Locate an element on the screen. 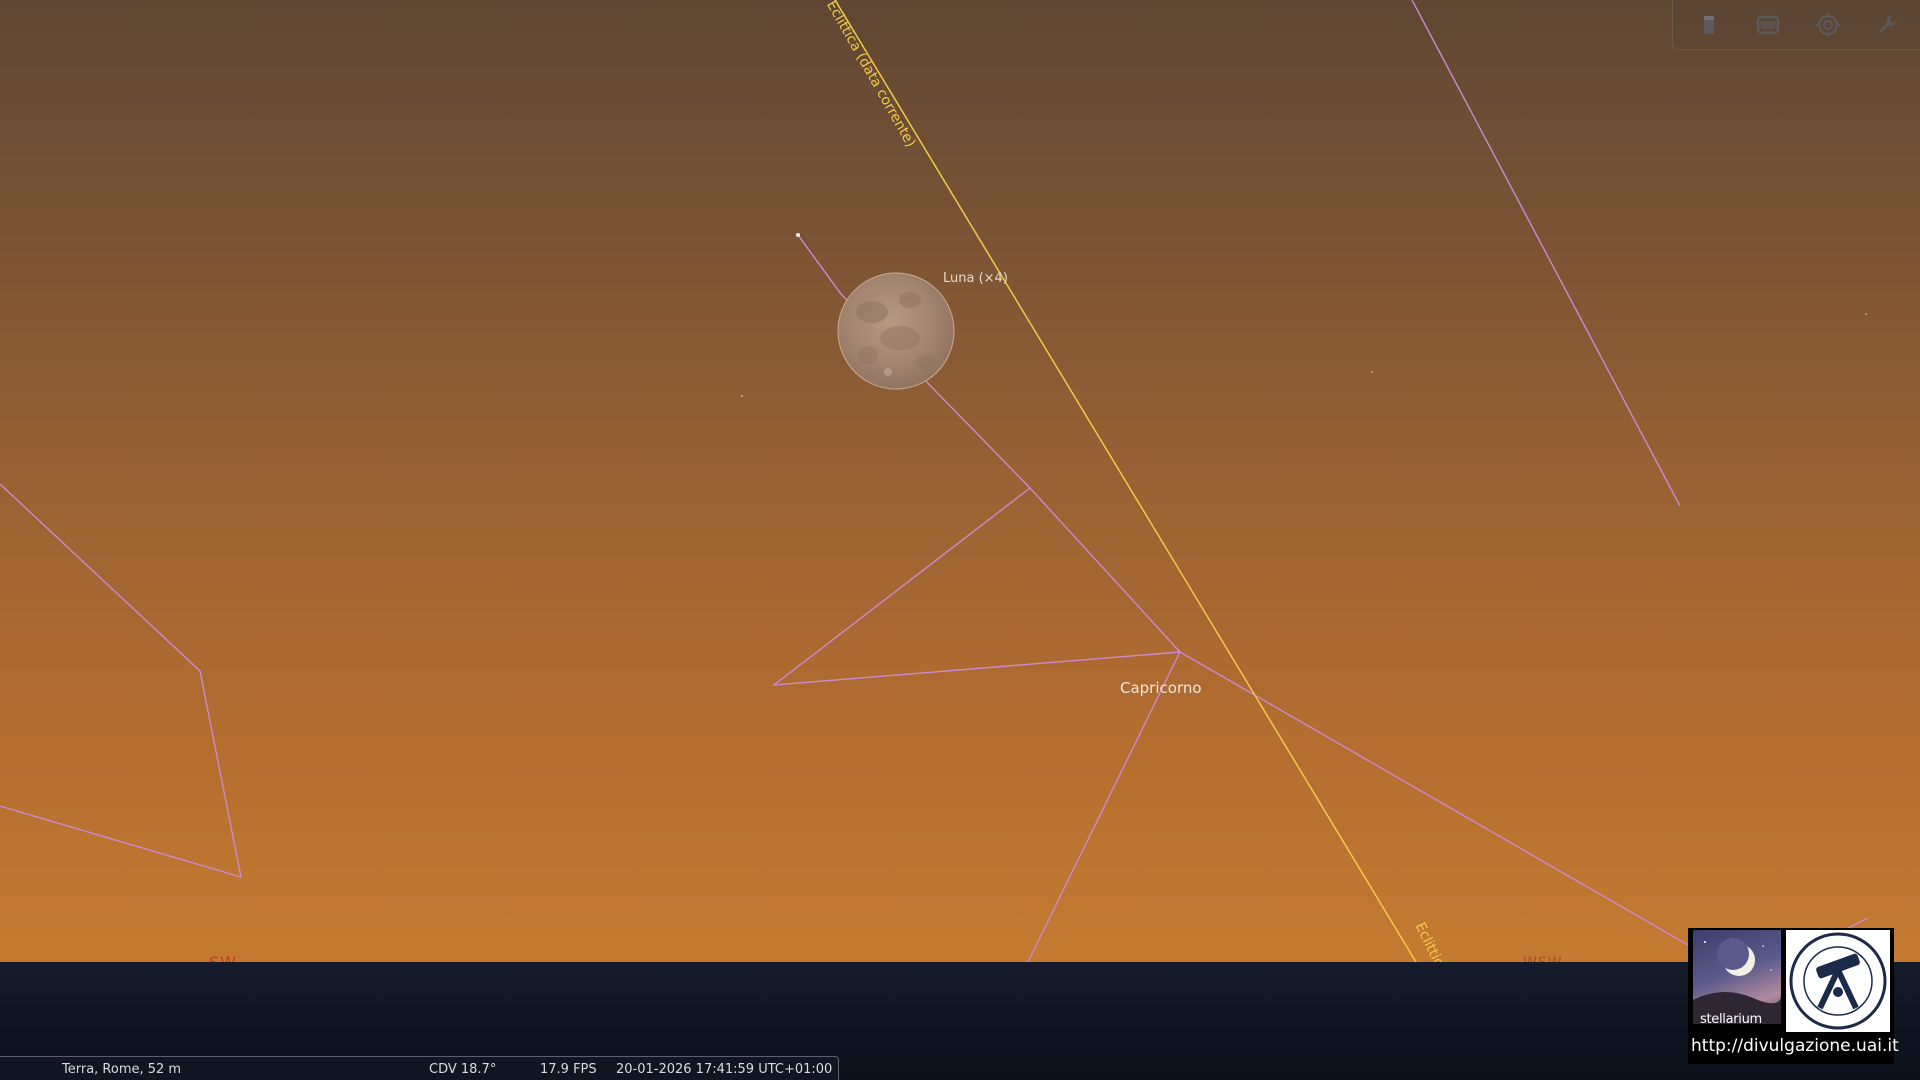  moon is located at coordinates (896, 331).